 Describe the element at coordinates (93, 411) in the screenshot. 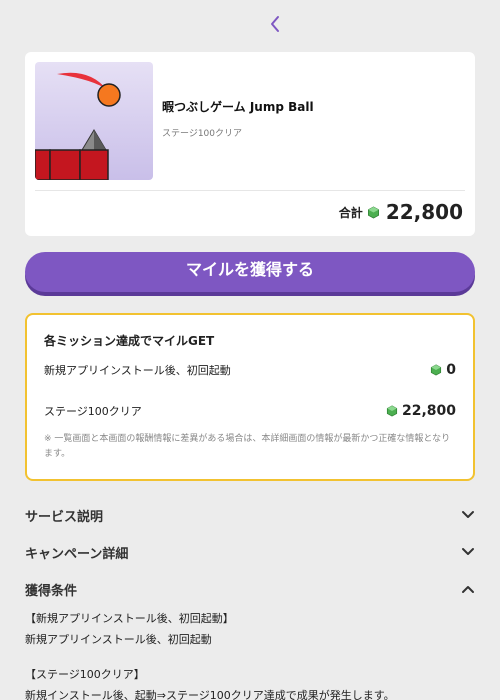

I see `mission-label: ステージ100クリア` at that location.